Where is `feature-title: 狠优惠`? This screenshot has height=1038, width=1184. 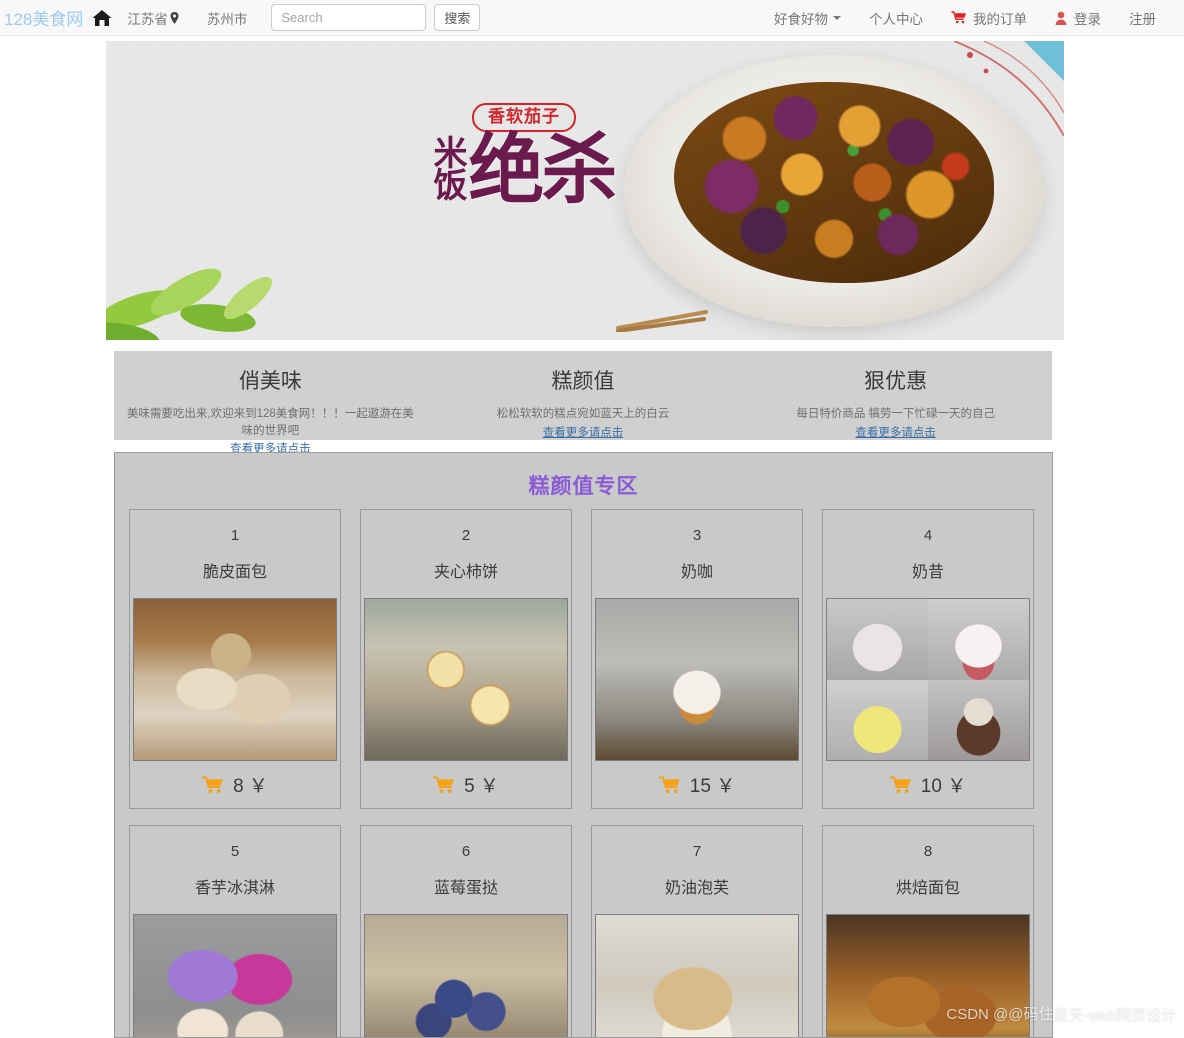 feature-title: 狠优惠 is located at coordinates (896, 381).